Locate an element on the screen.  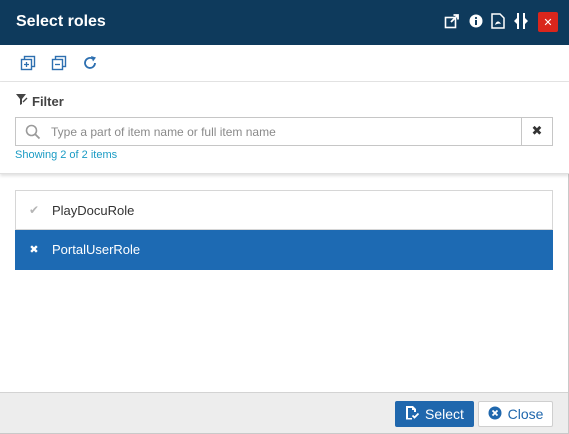
close-button-label: Close is located at coordinates (525, 414).